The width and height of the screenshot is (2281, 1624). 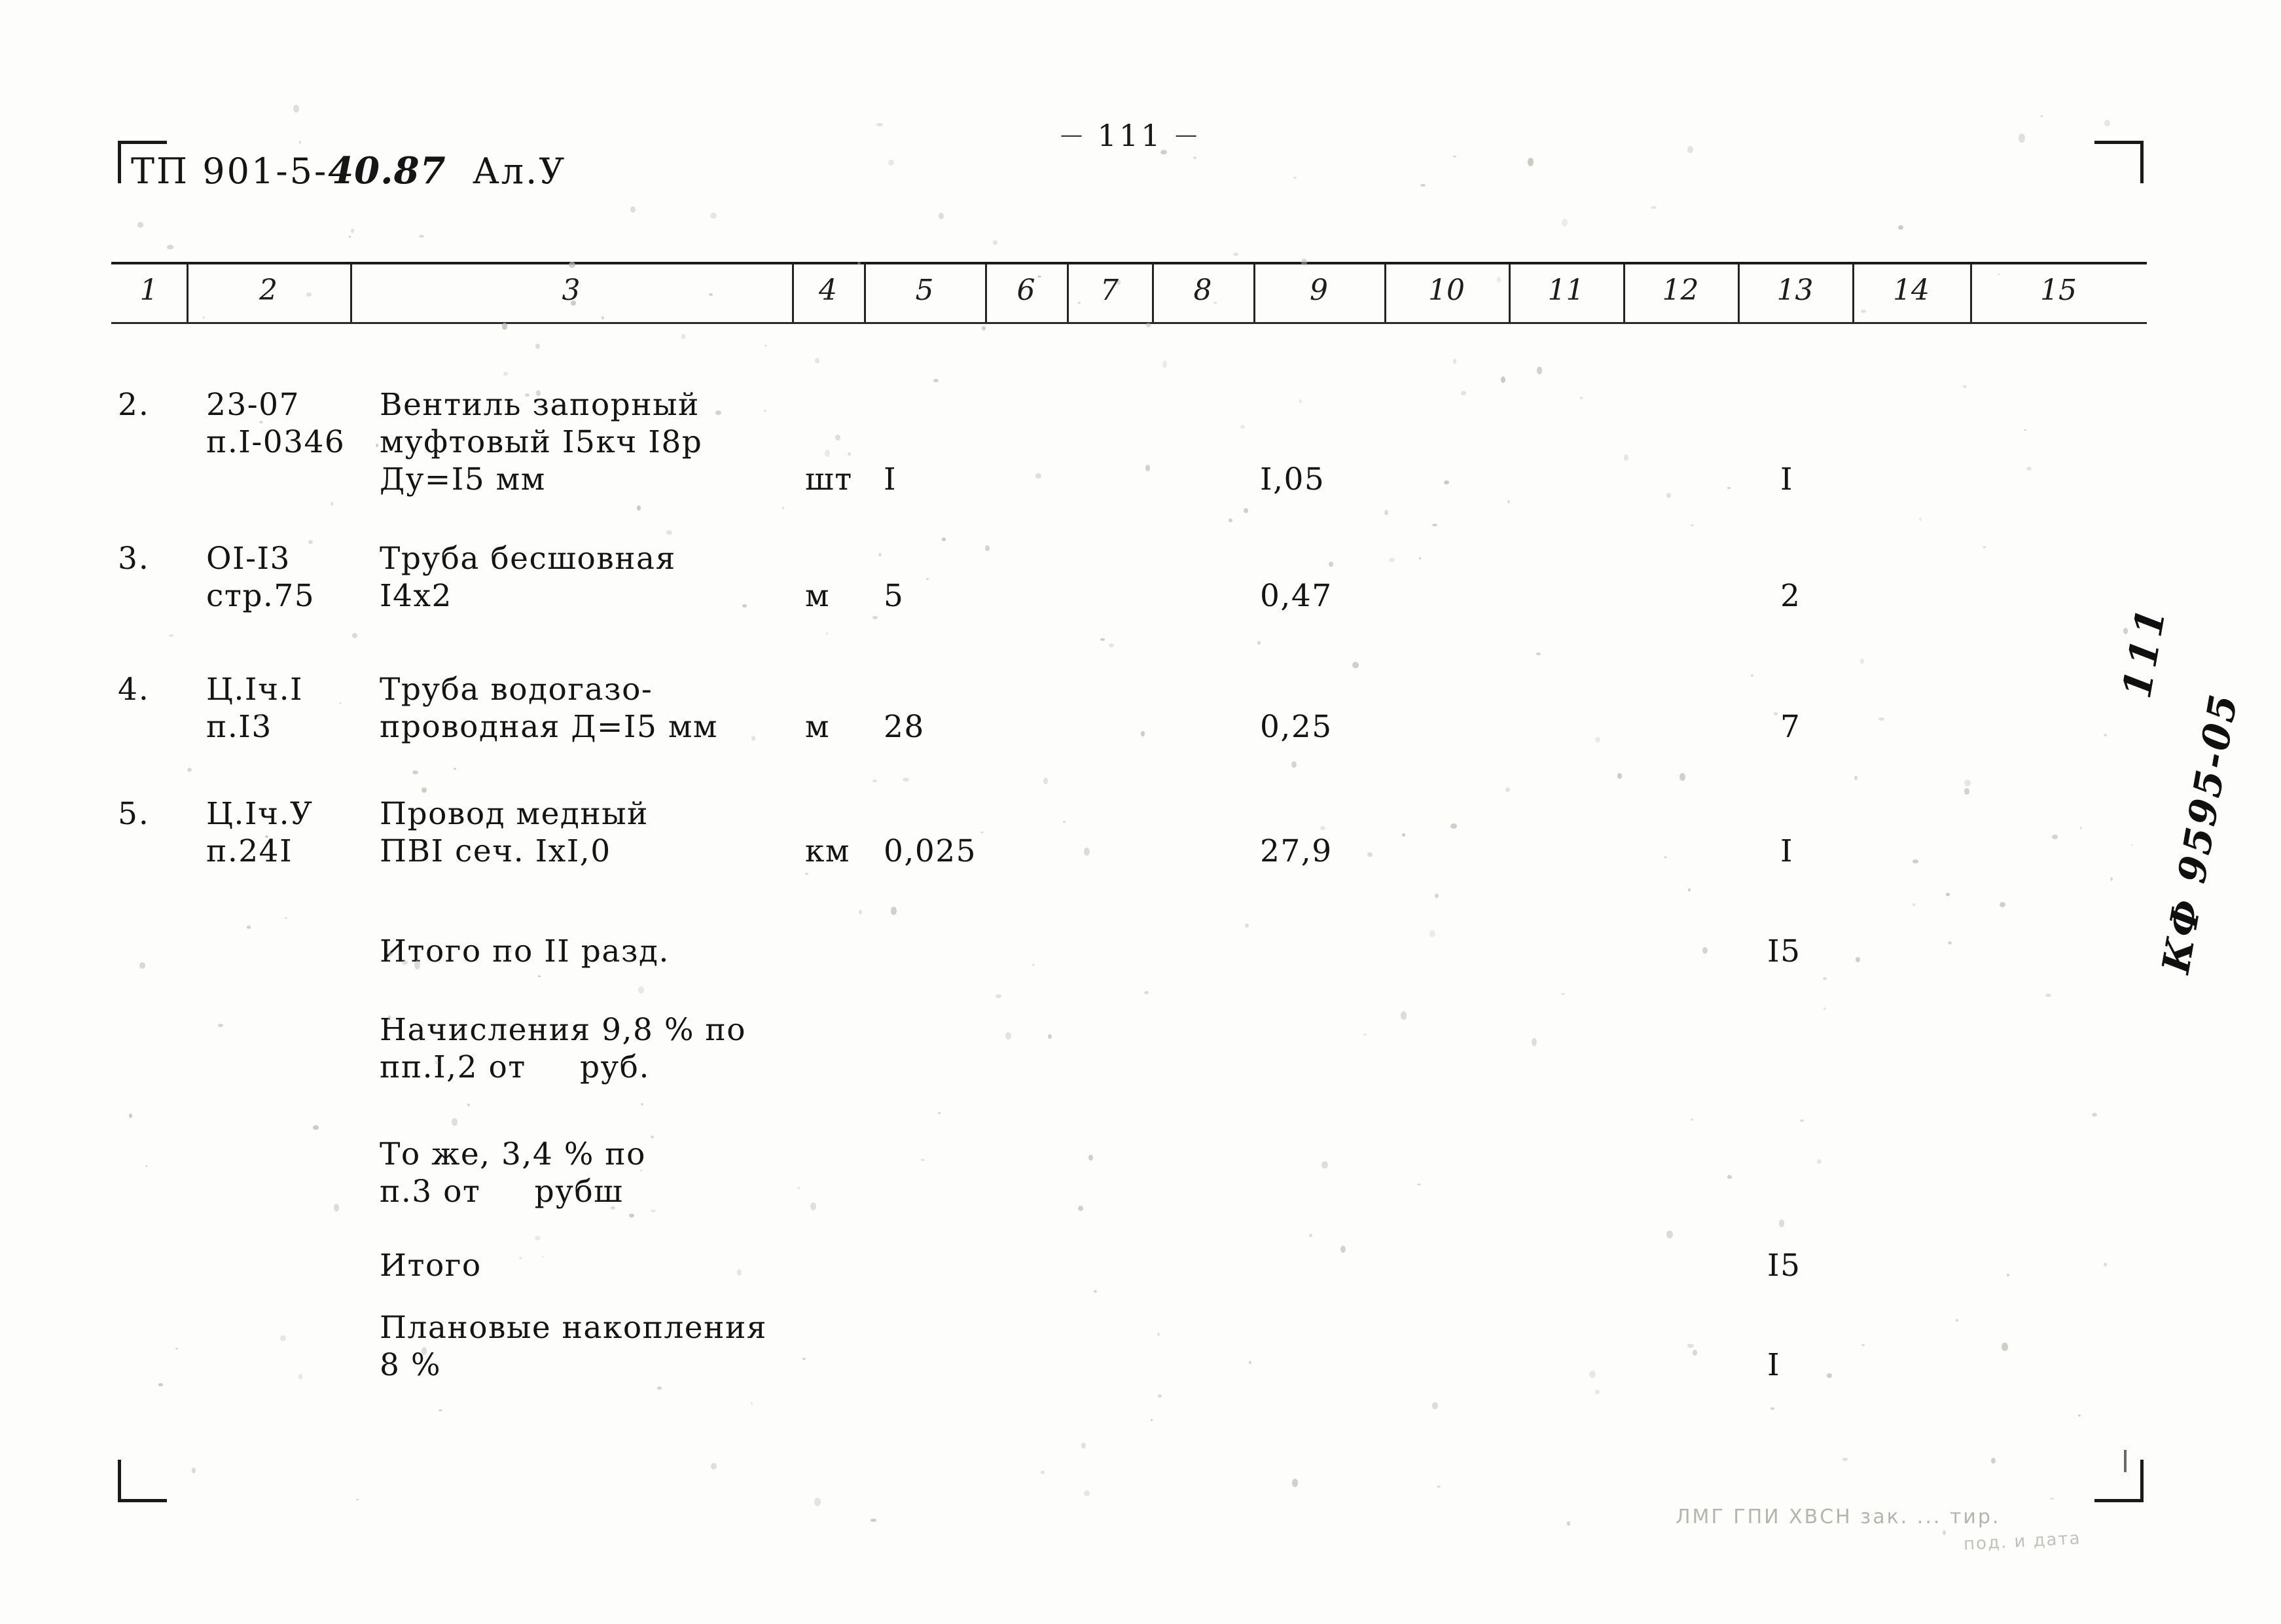 I want to click on footer-secondary-stamp: под. и дата, so click(x=2022, y=1541).